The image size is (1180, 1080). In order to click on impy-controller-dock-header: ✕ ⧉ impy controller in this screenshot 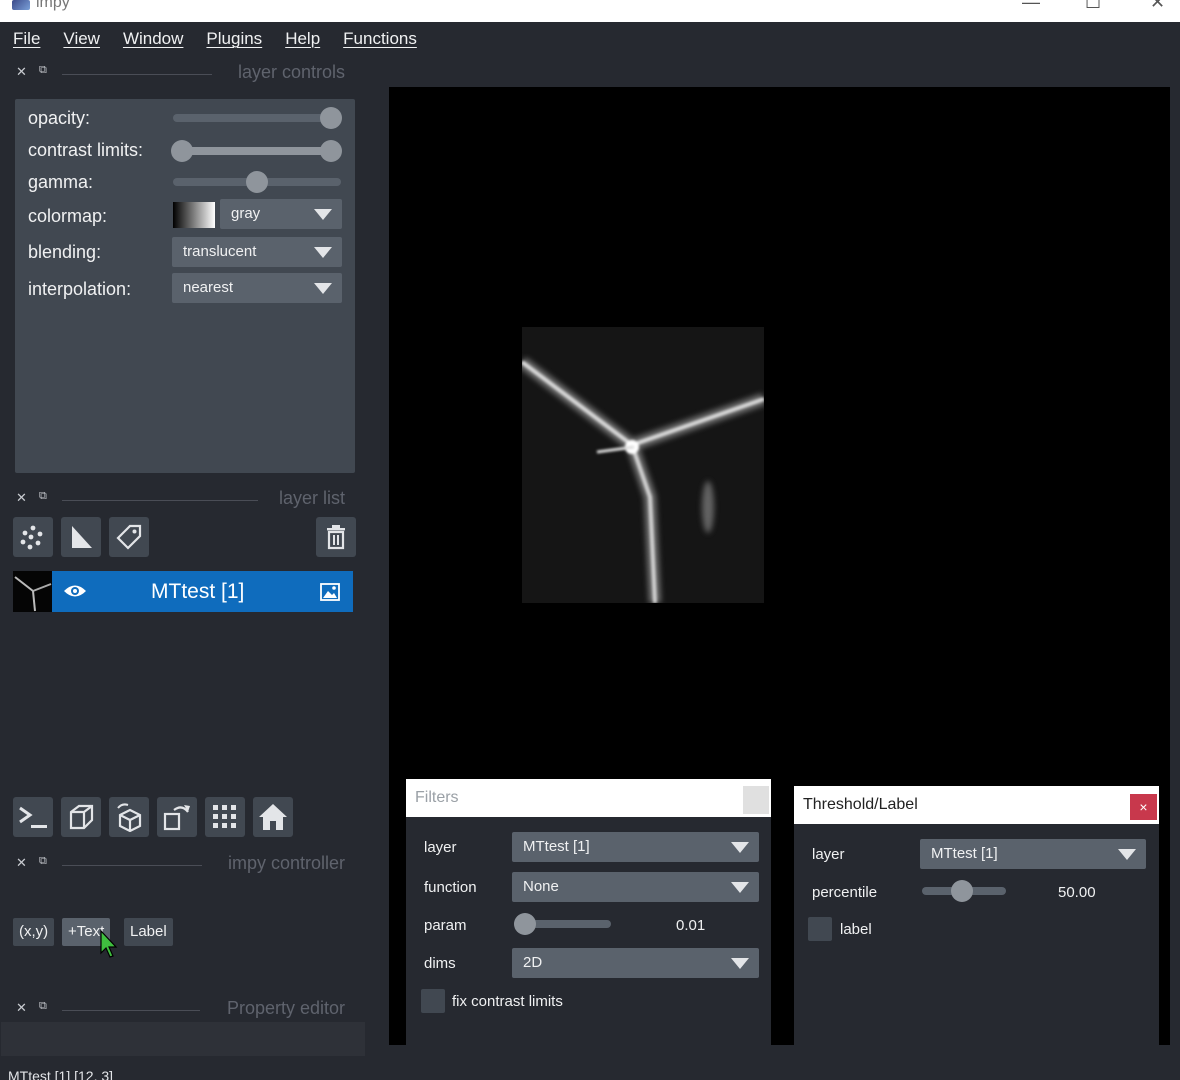, I will do `click(182, 864)`.